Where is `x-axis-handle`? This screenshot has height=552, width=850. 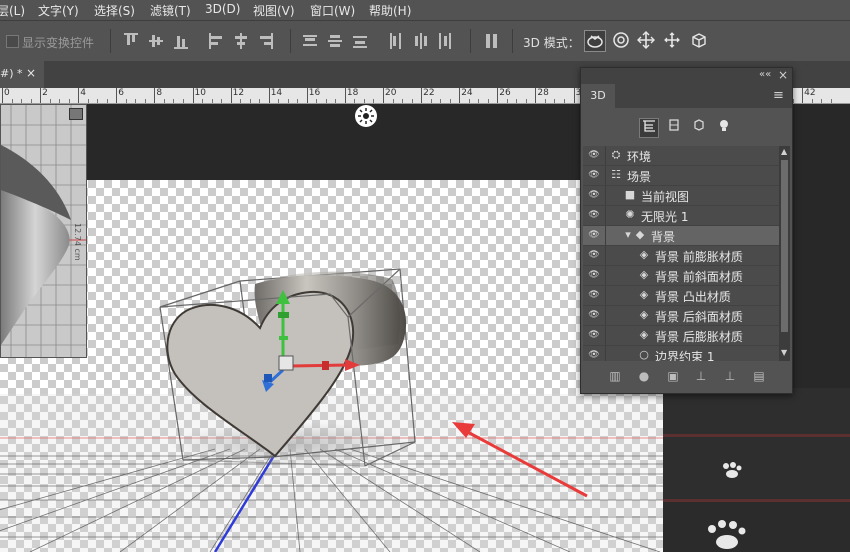
x-axis-handle is located at coordinates (319, 365).